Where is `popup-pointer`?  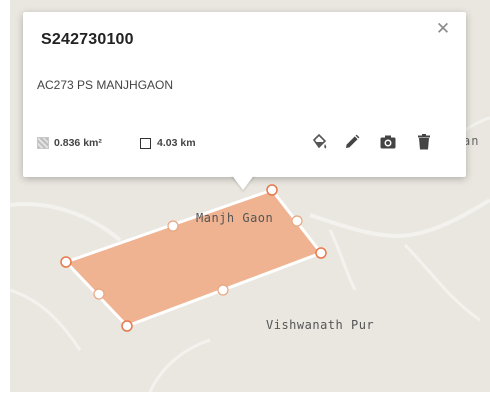
popup-pointer is located at coordinates (243, 182).